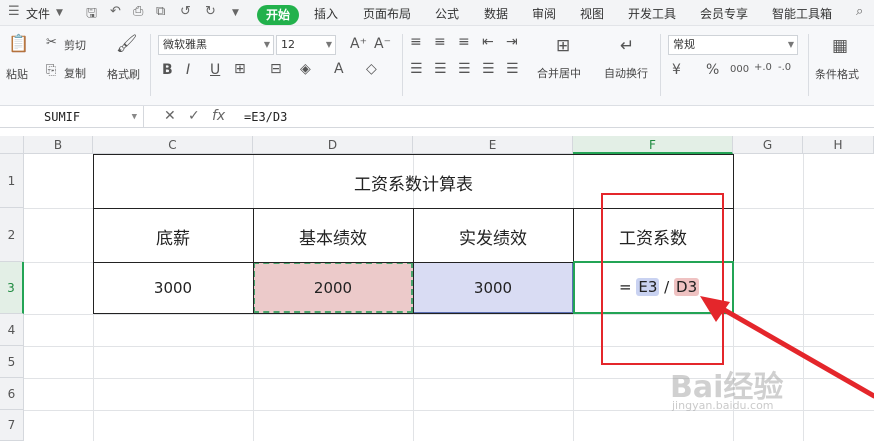 The width and height of the screenshot is (874, 441). What do you see at coordinates (18, 44) in the screenshot?
I see `paste-icon: 📋` at bounding box center [18, 44].